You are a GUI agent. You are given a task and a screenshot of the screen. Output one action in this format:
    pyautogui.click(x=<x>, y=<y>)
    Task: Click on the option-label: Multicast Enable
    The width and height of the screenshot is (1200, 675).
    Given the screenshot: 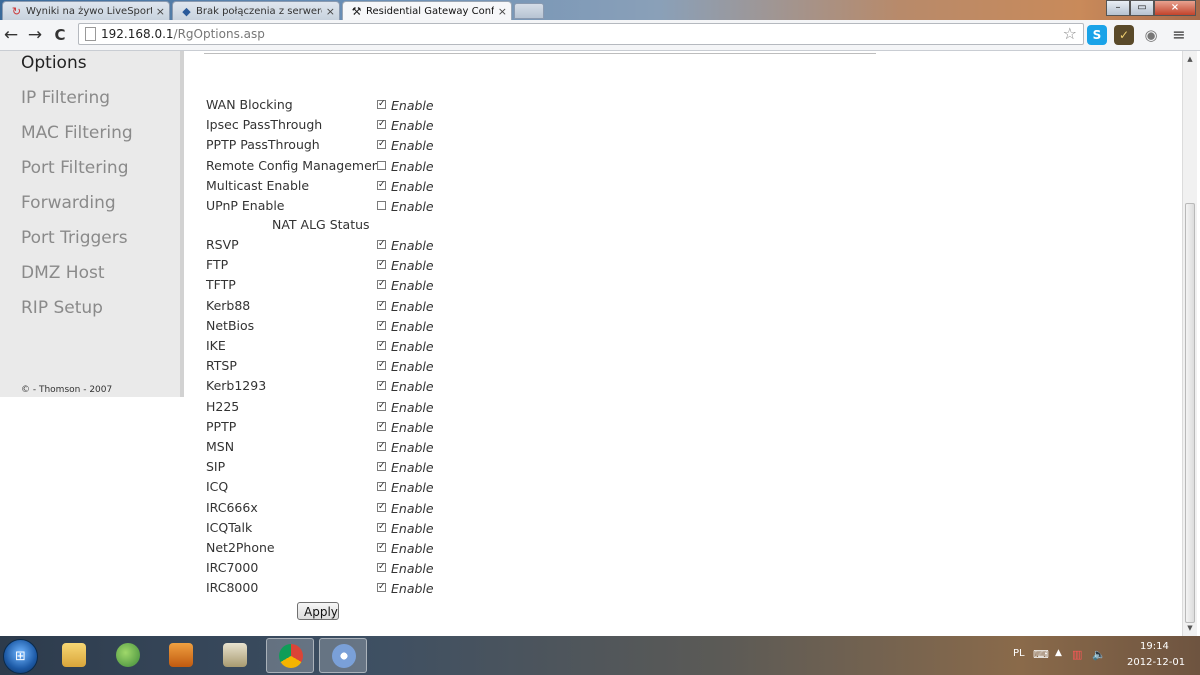 What is the action you would take?
    pyautogui.click(x=258, y=185)
    